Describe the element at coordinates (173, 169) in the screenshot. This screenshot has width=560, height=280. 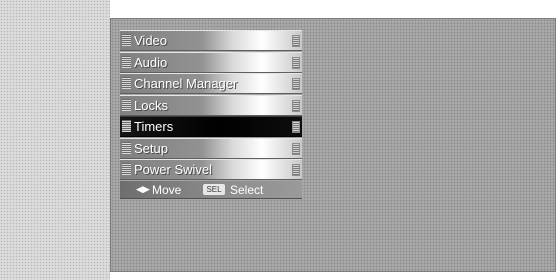
I see `menu-item-label: Power Swivel` at that location.